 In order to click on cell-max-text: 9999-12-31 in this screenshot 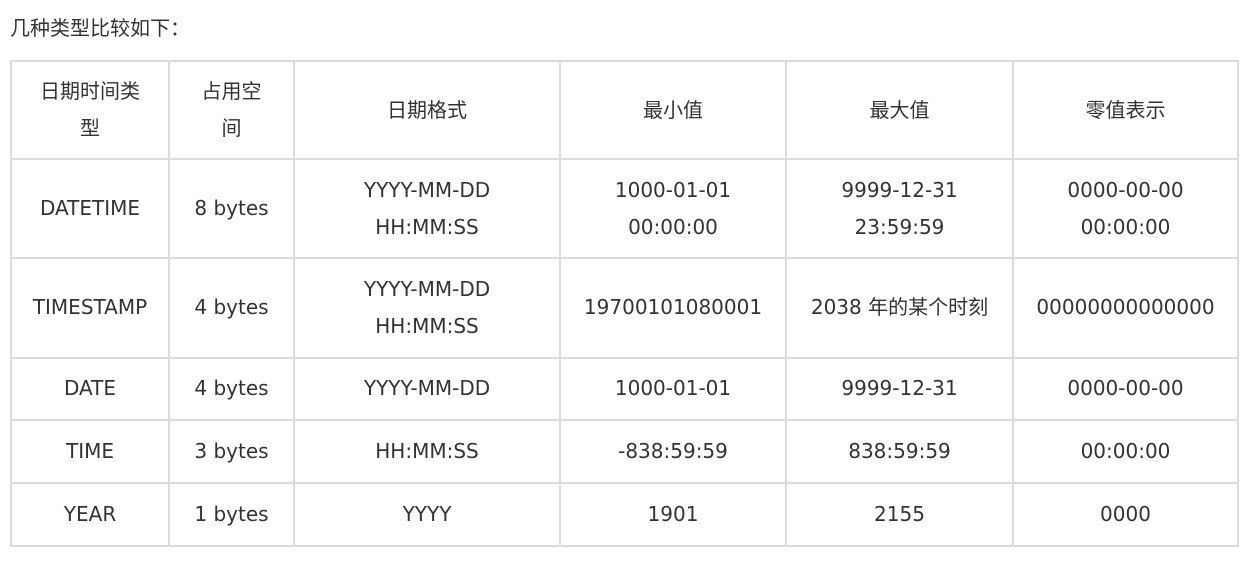, I will do `click(899, 388)`.